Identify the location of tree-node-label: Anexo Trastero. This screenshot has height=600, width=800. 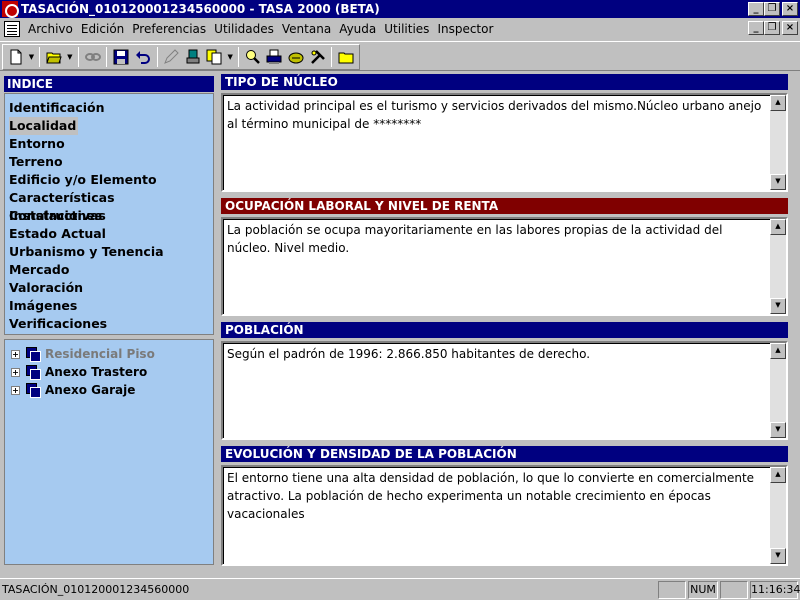
(96, 372).